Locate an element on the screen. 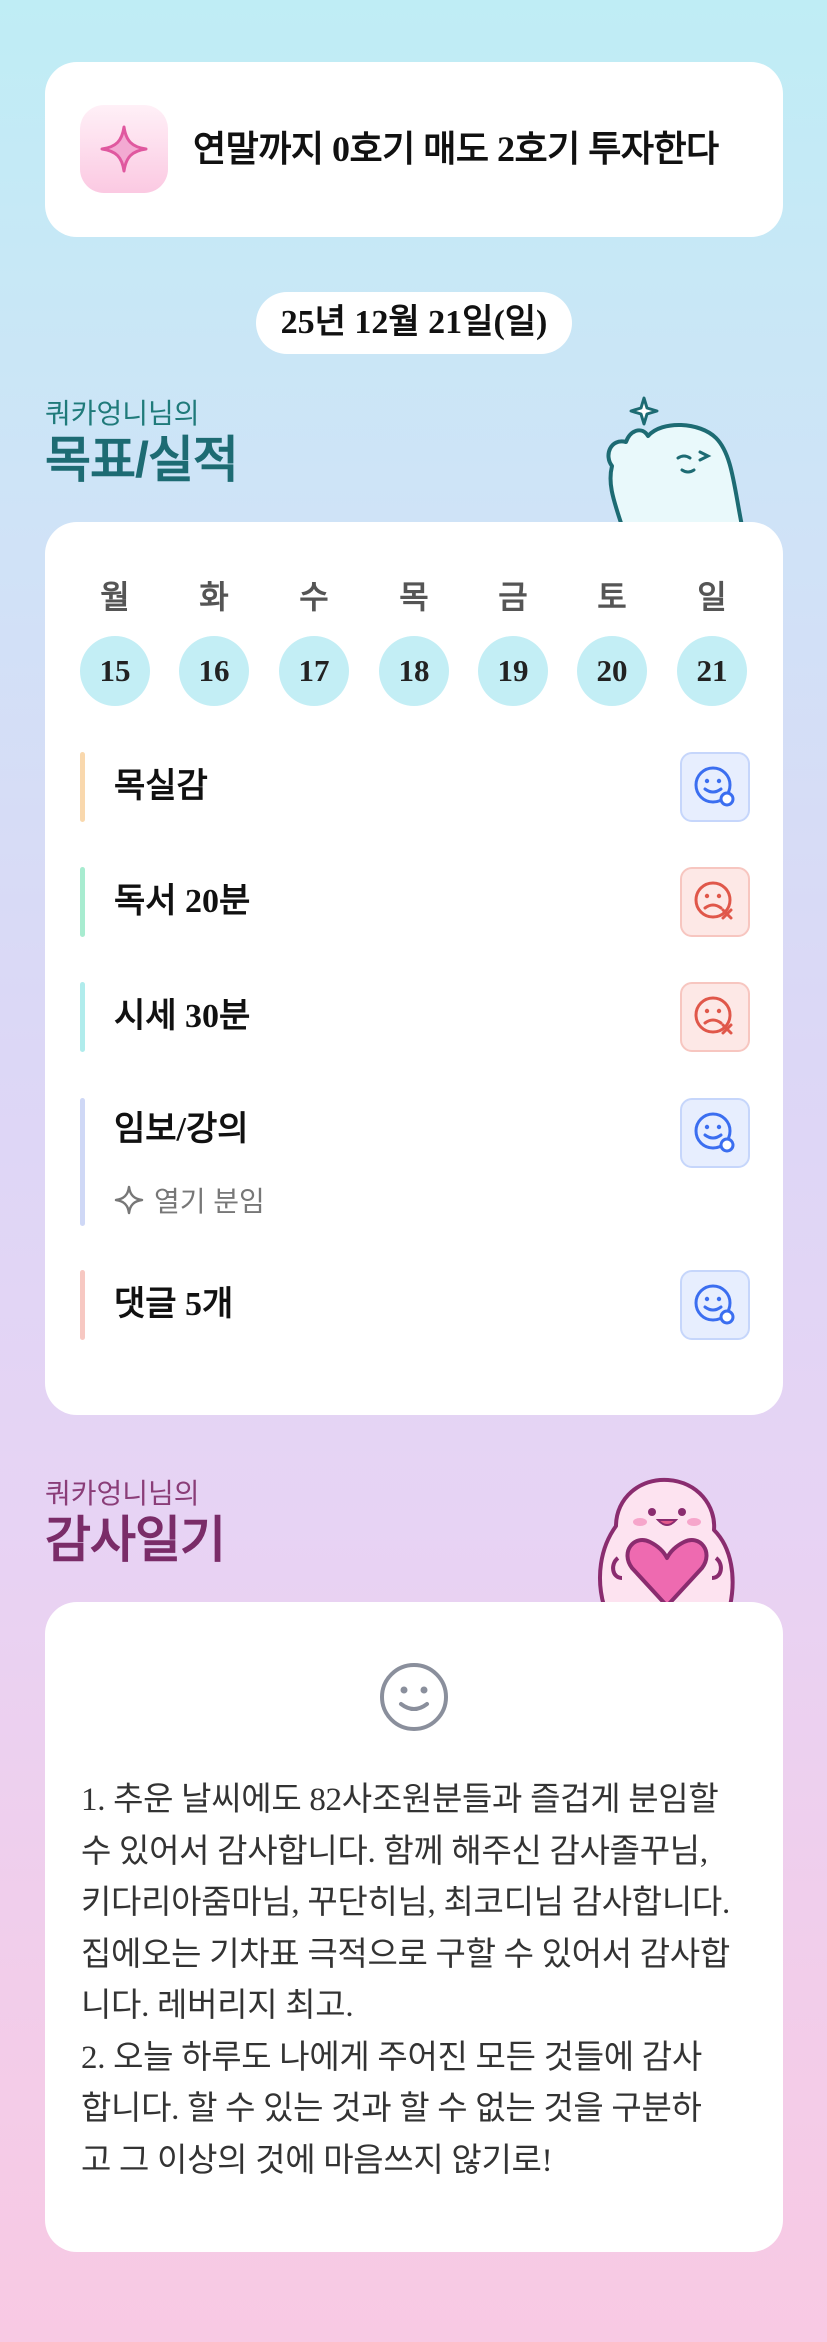 This screenshot has height=2342, width=827. day-name: 일 is located at coordinates (712, 597).